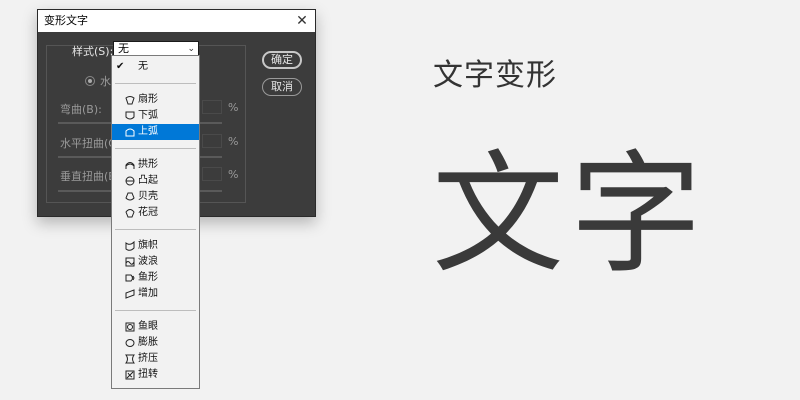 This screenshot has height=400, width=800. Describe the element at coordinates (191, 49) in the screenshot. I see `chevron-down-icon: ⌄` at that location.